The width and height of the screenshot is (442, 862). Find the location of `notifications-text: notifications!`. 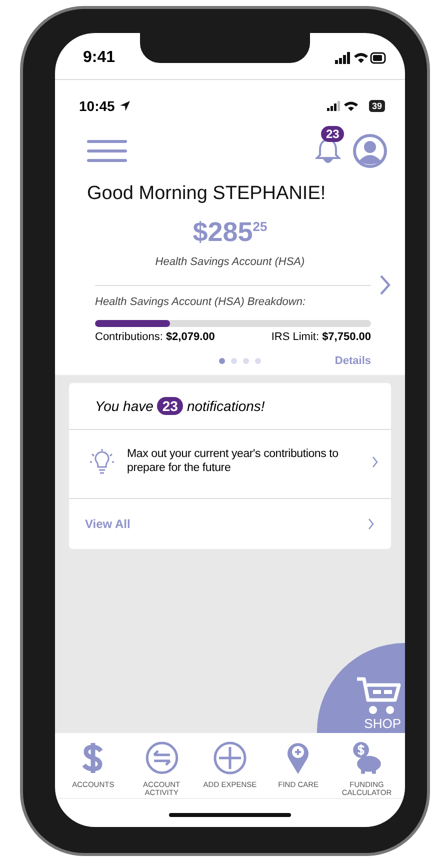

notifications-text: notifications! is located at coordinates (225, 406).